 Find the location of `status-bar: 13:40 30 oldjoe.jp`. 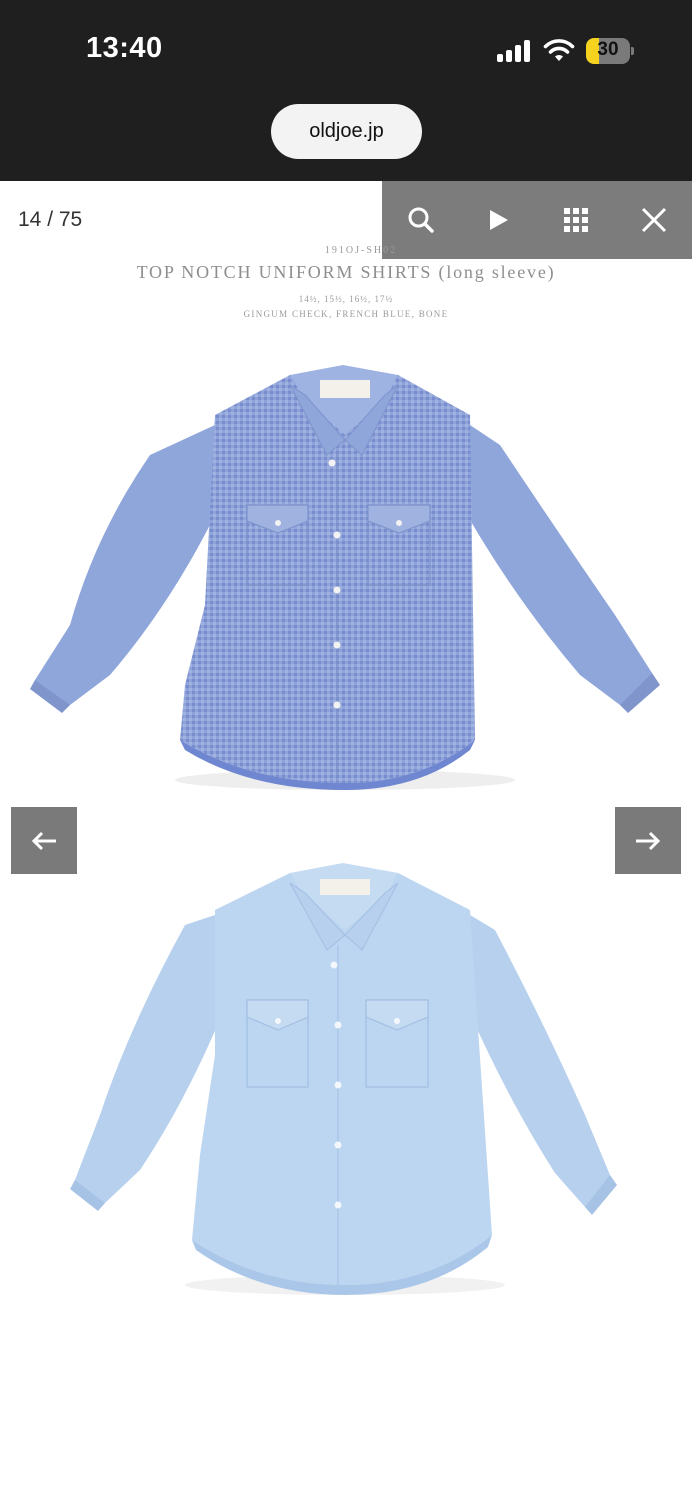

status-bar: 13:40 30 oldjoe.jp is located at coordinates (346, 90).